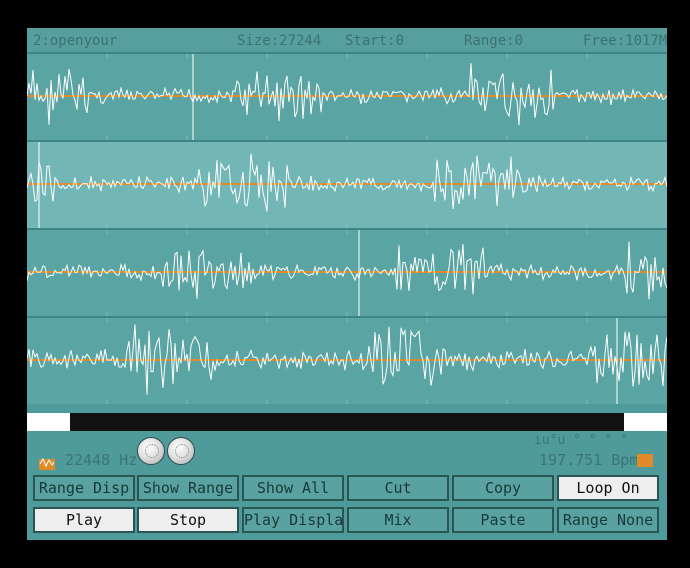 This screenshot has height=568, width=690. What do you see at coordinates (47, 463) in the screenshot?
I see `waveform-icon` at bounding box center [47, 463].